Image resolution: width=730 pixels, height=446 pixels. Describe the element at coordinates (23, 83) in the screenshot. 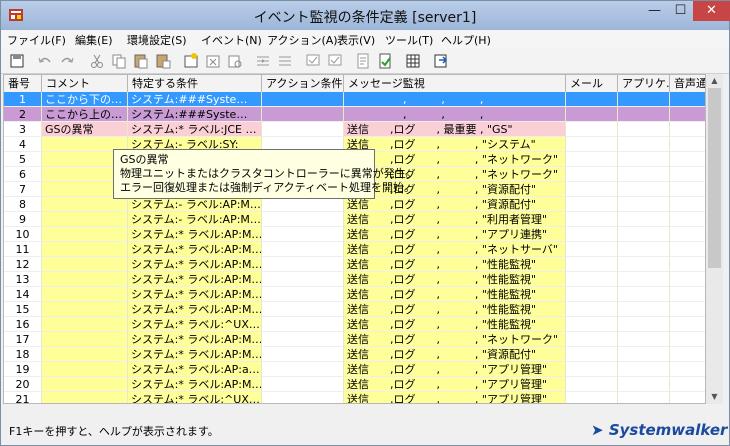

I see `col-number: 番号` at that location.